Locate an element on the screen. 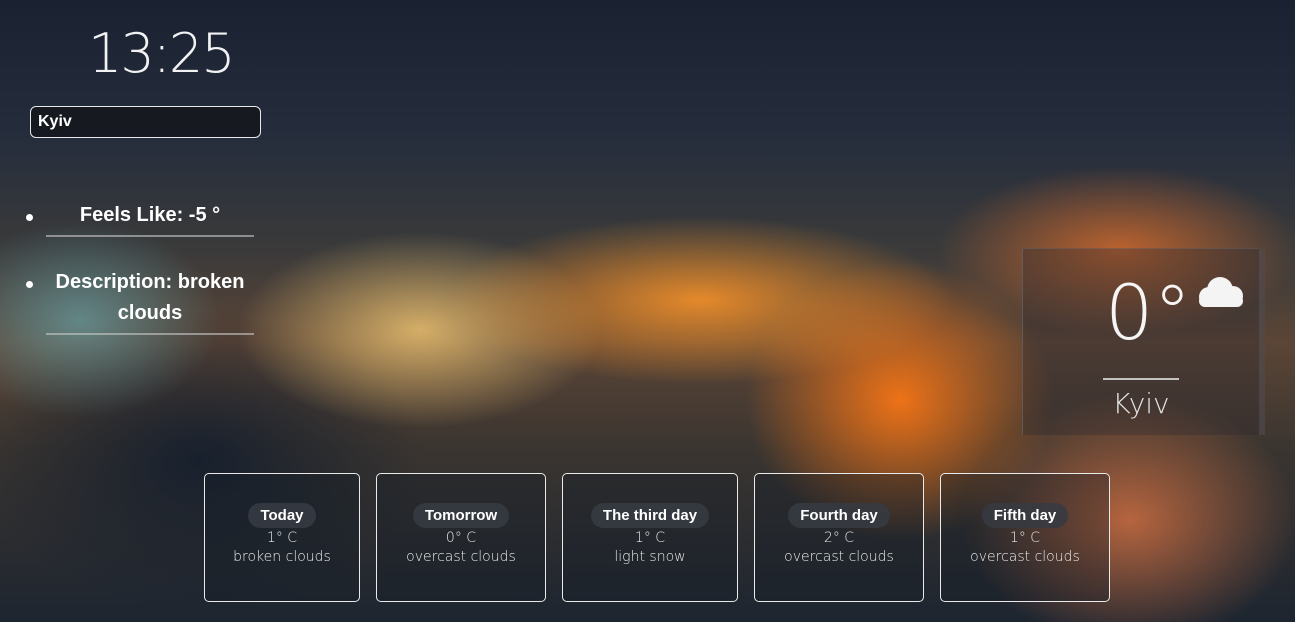 The image size is (1295, 622). forecast-temperature: 0° C is located at coordinates (461, 538).